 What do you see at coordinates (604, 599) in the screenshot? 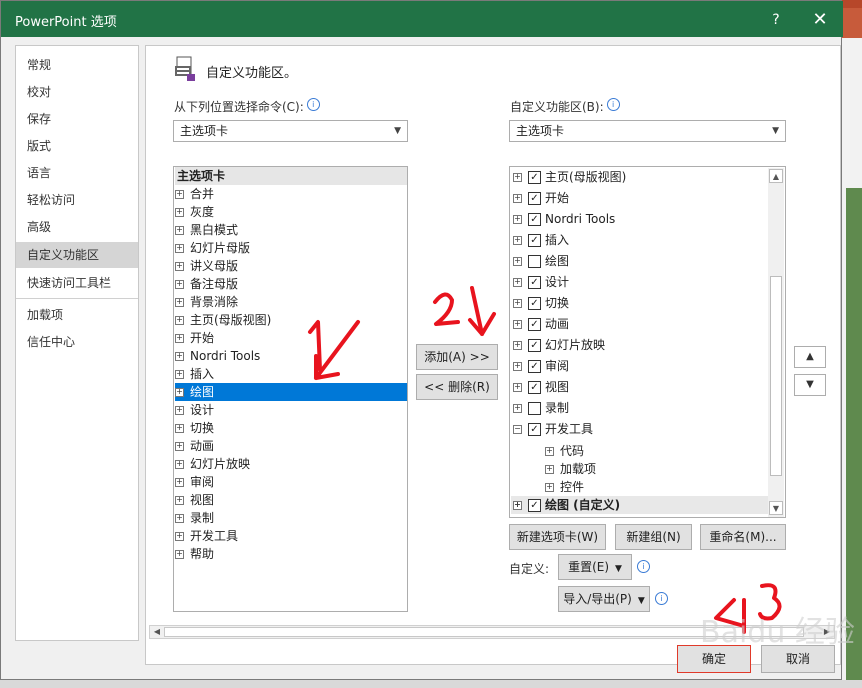
I see `import-export-button: 导入/导出(P) ▼` at bounding box center [604, 599].